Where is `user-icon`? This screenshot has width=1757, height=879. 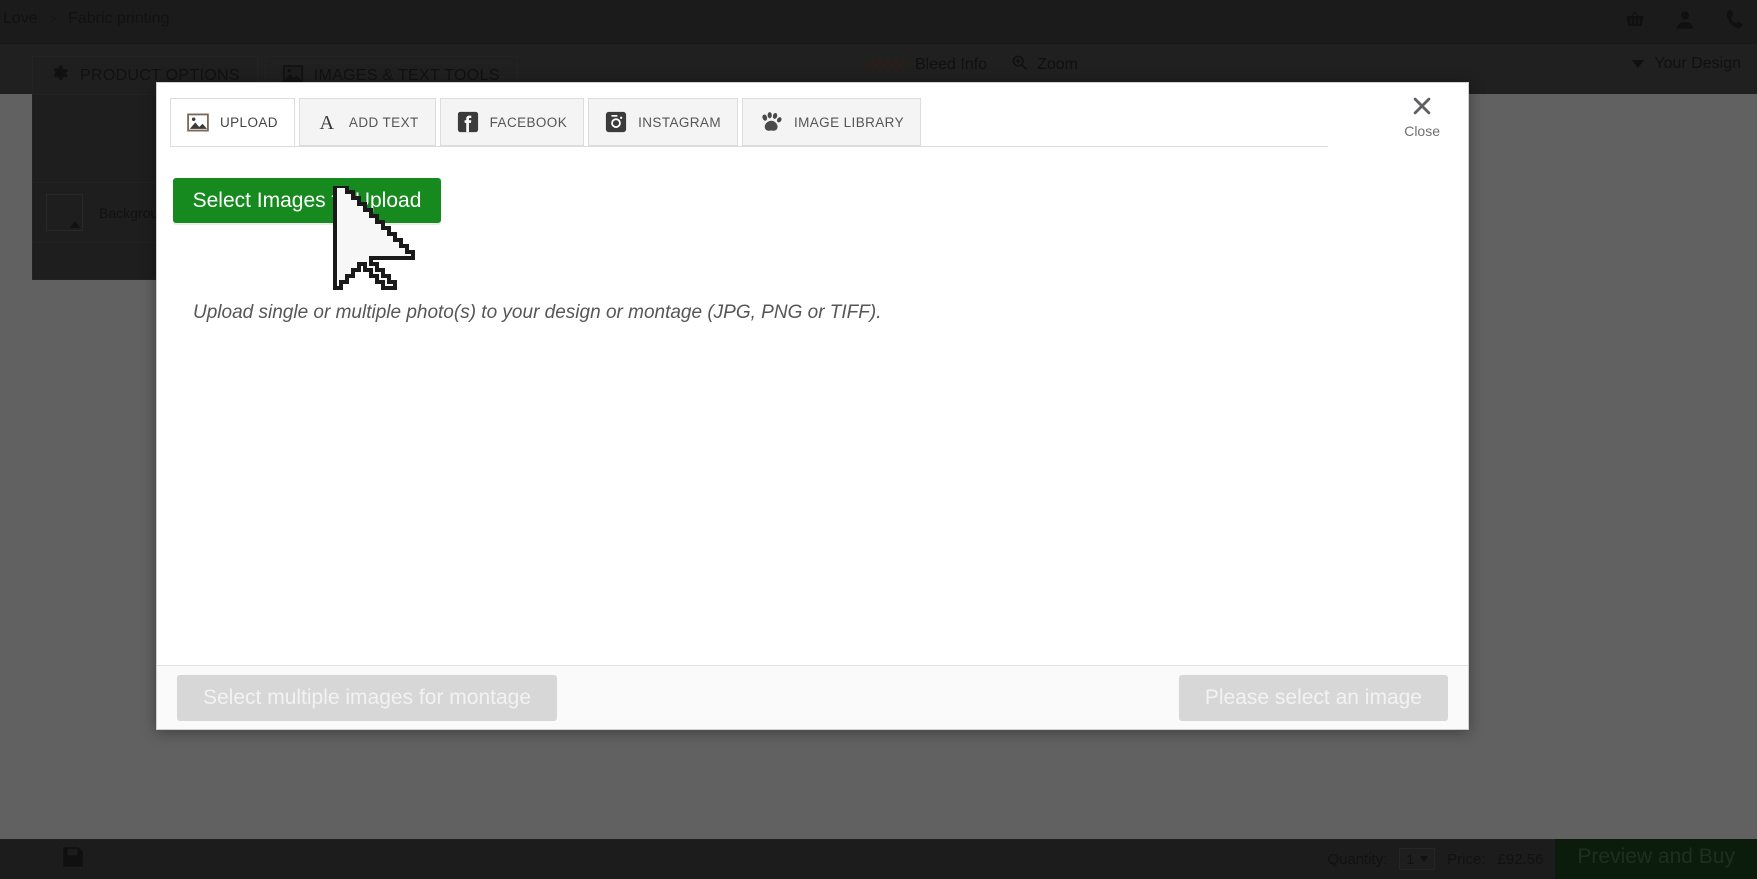
user-icon is located at coordinates (1685, 20).